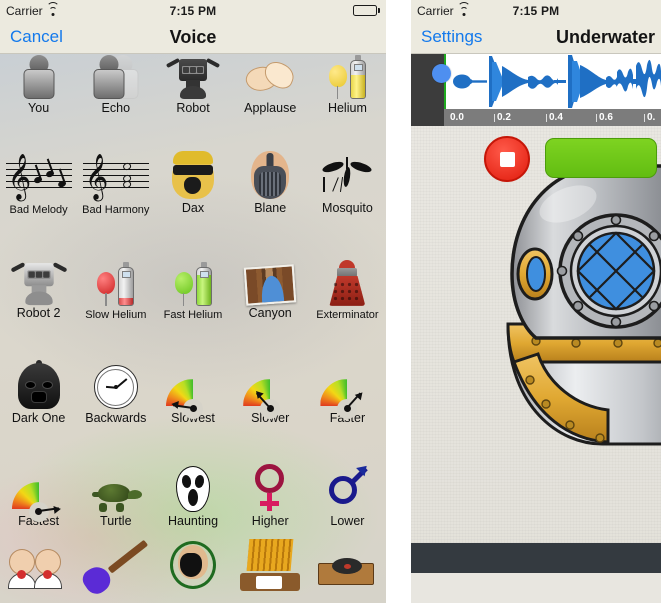 This screenshot has height=603, width=661. I want to click on playhead-handle-icon, so click(441, 73).